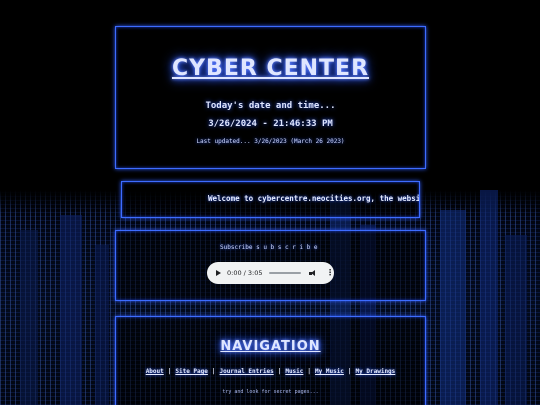 This screenshot has width=540, height=405. I want to click on date-time-value: 3/26/2024 - 21:46:33 PM, so click(270, 124).